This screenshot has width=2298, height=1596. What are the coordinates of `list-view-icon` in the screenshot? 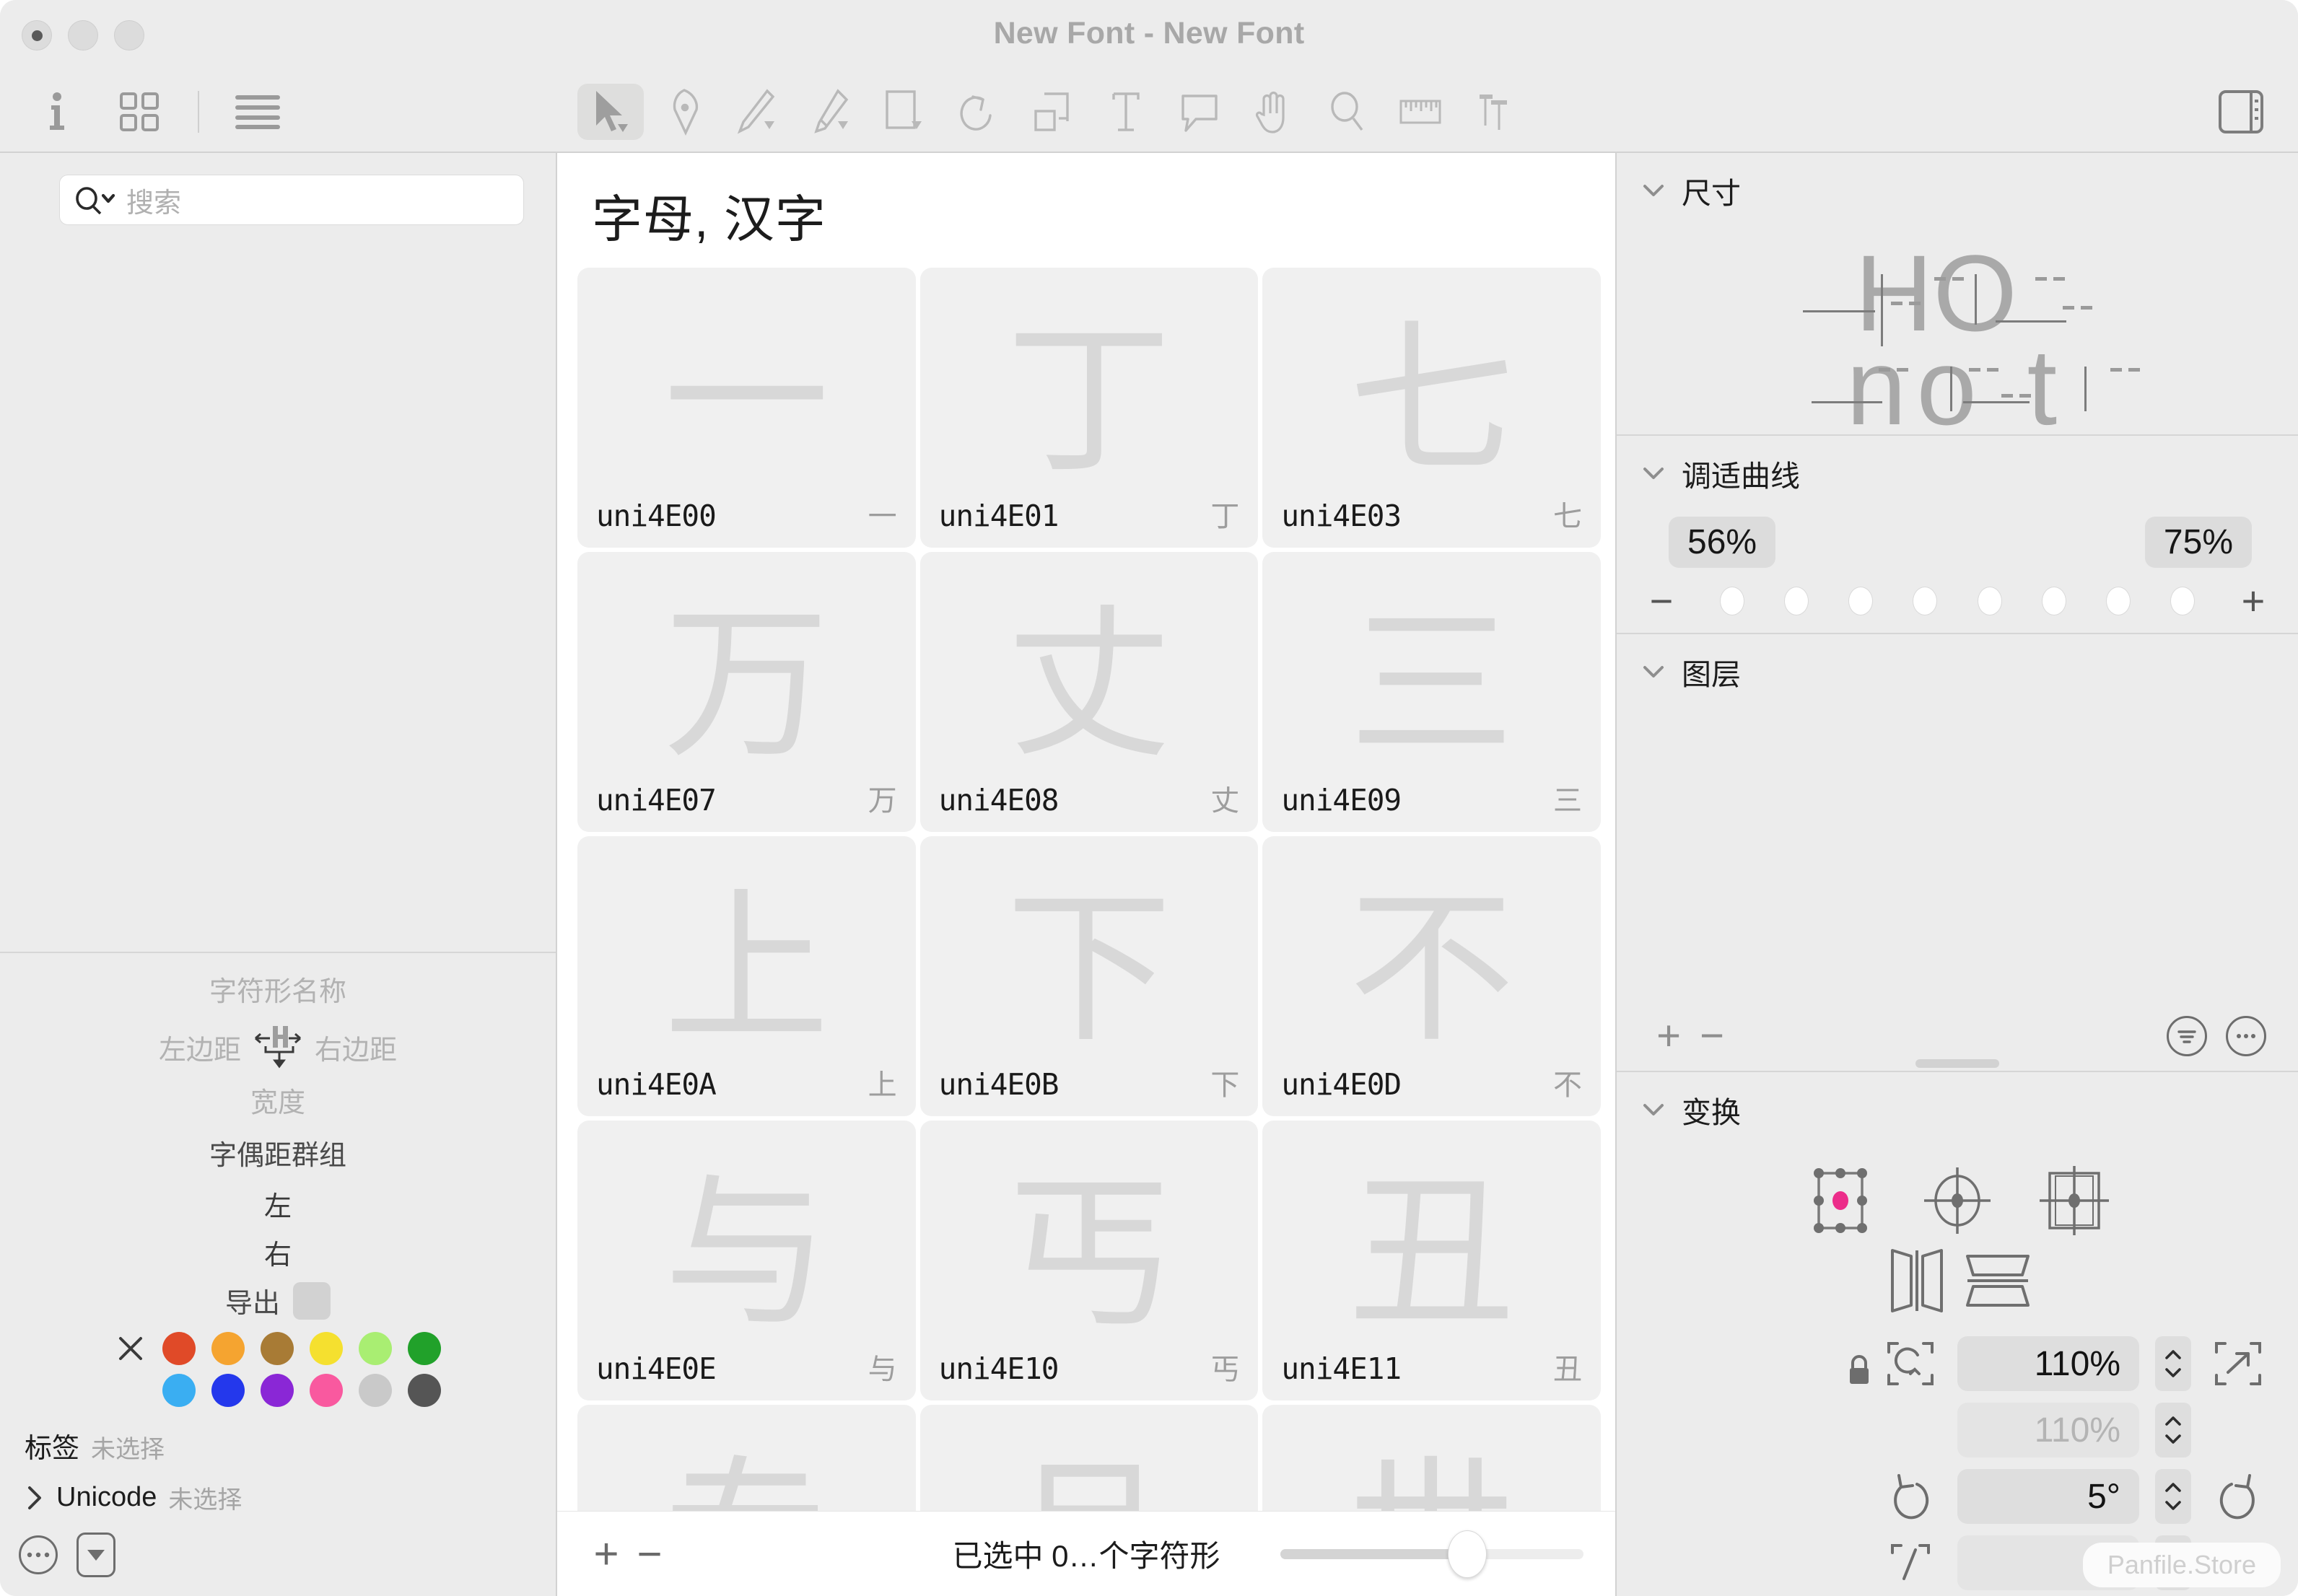 It's located at (258, 112).